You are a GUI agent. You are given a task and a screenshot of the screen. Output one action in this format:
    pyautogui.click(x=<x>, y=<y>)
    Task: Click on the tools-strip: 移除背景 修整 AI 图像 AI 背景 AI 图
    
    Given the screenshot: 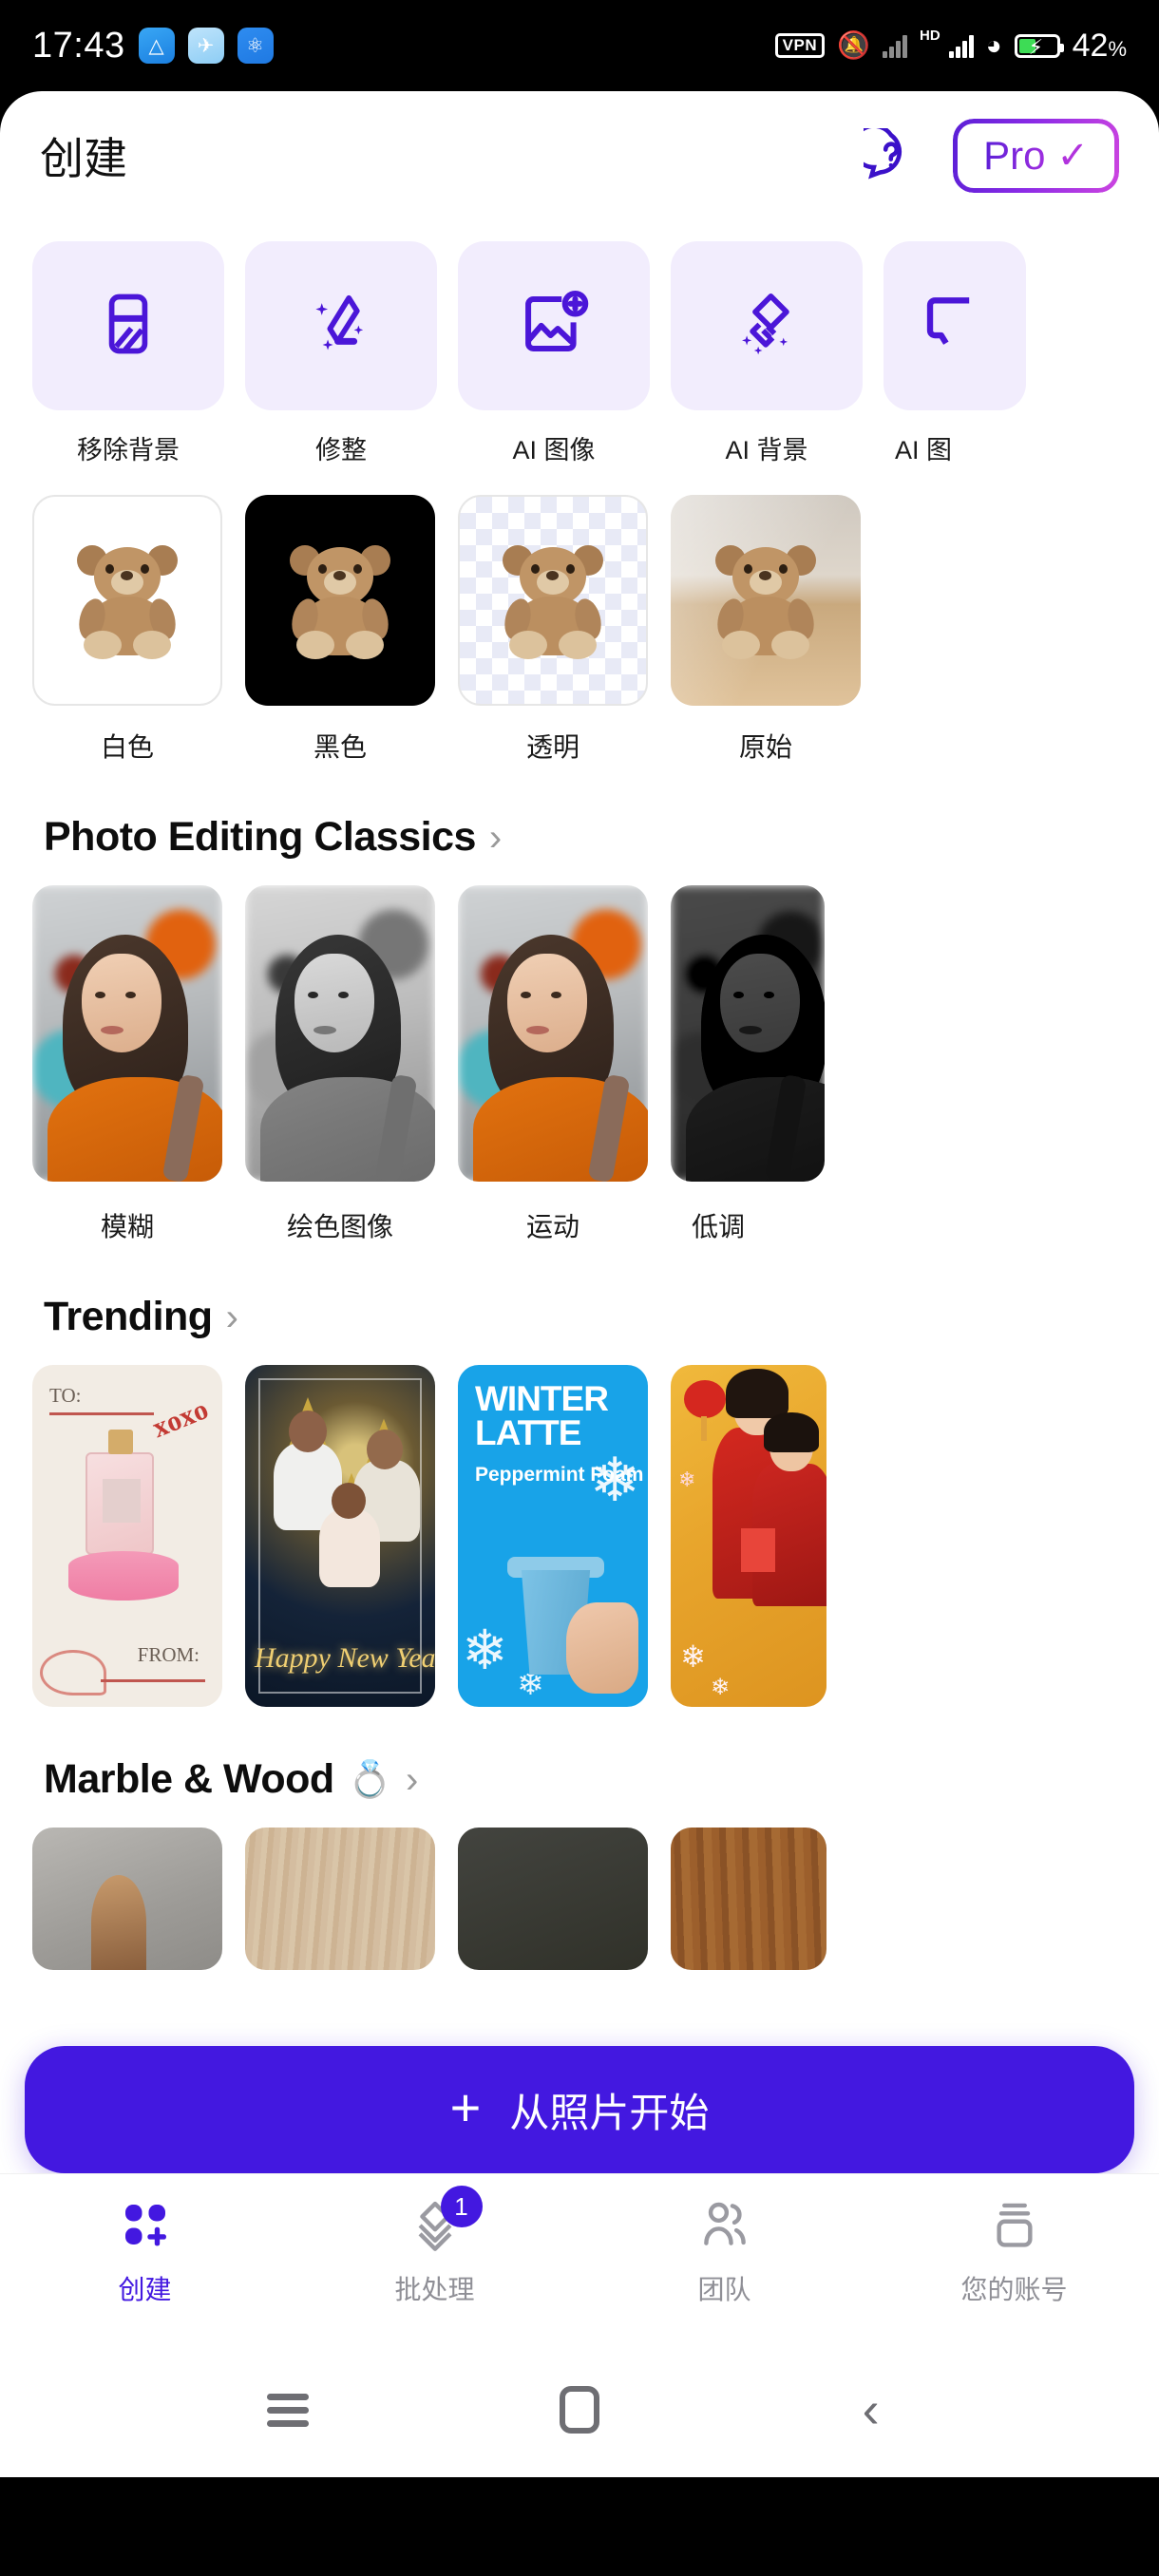 What is the action you would take?
    pyautogui.click(x=579, y=343)
    